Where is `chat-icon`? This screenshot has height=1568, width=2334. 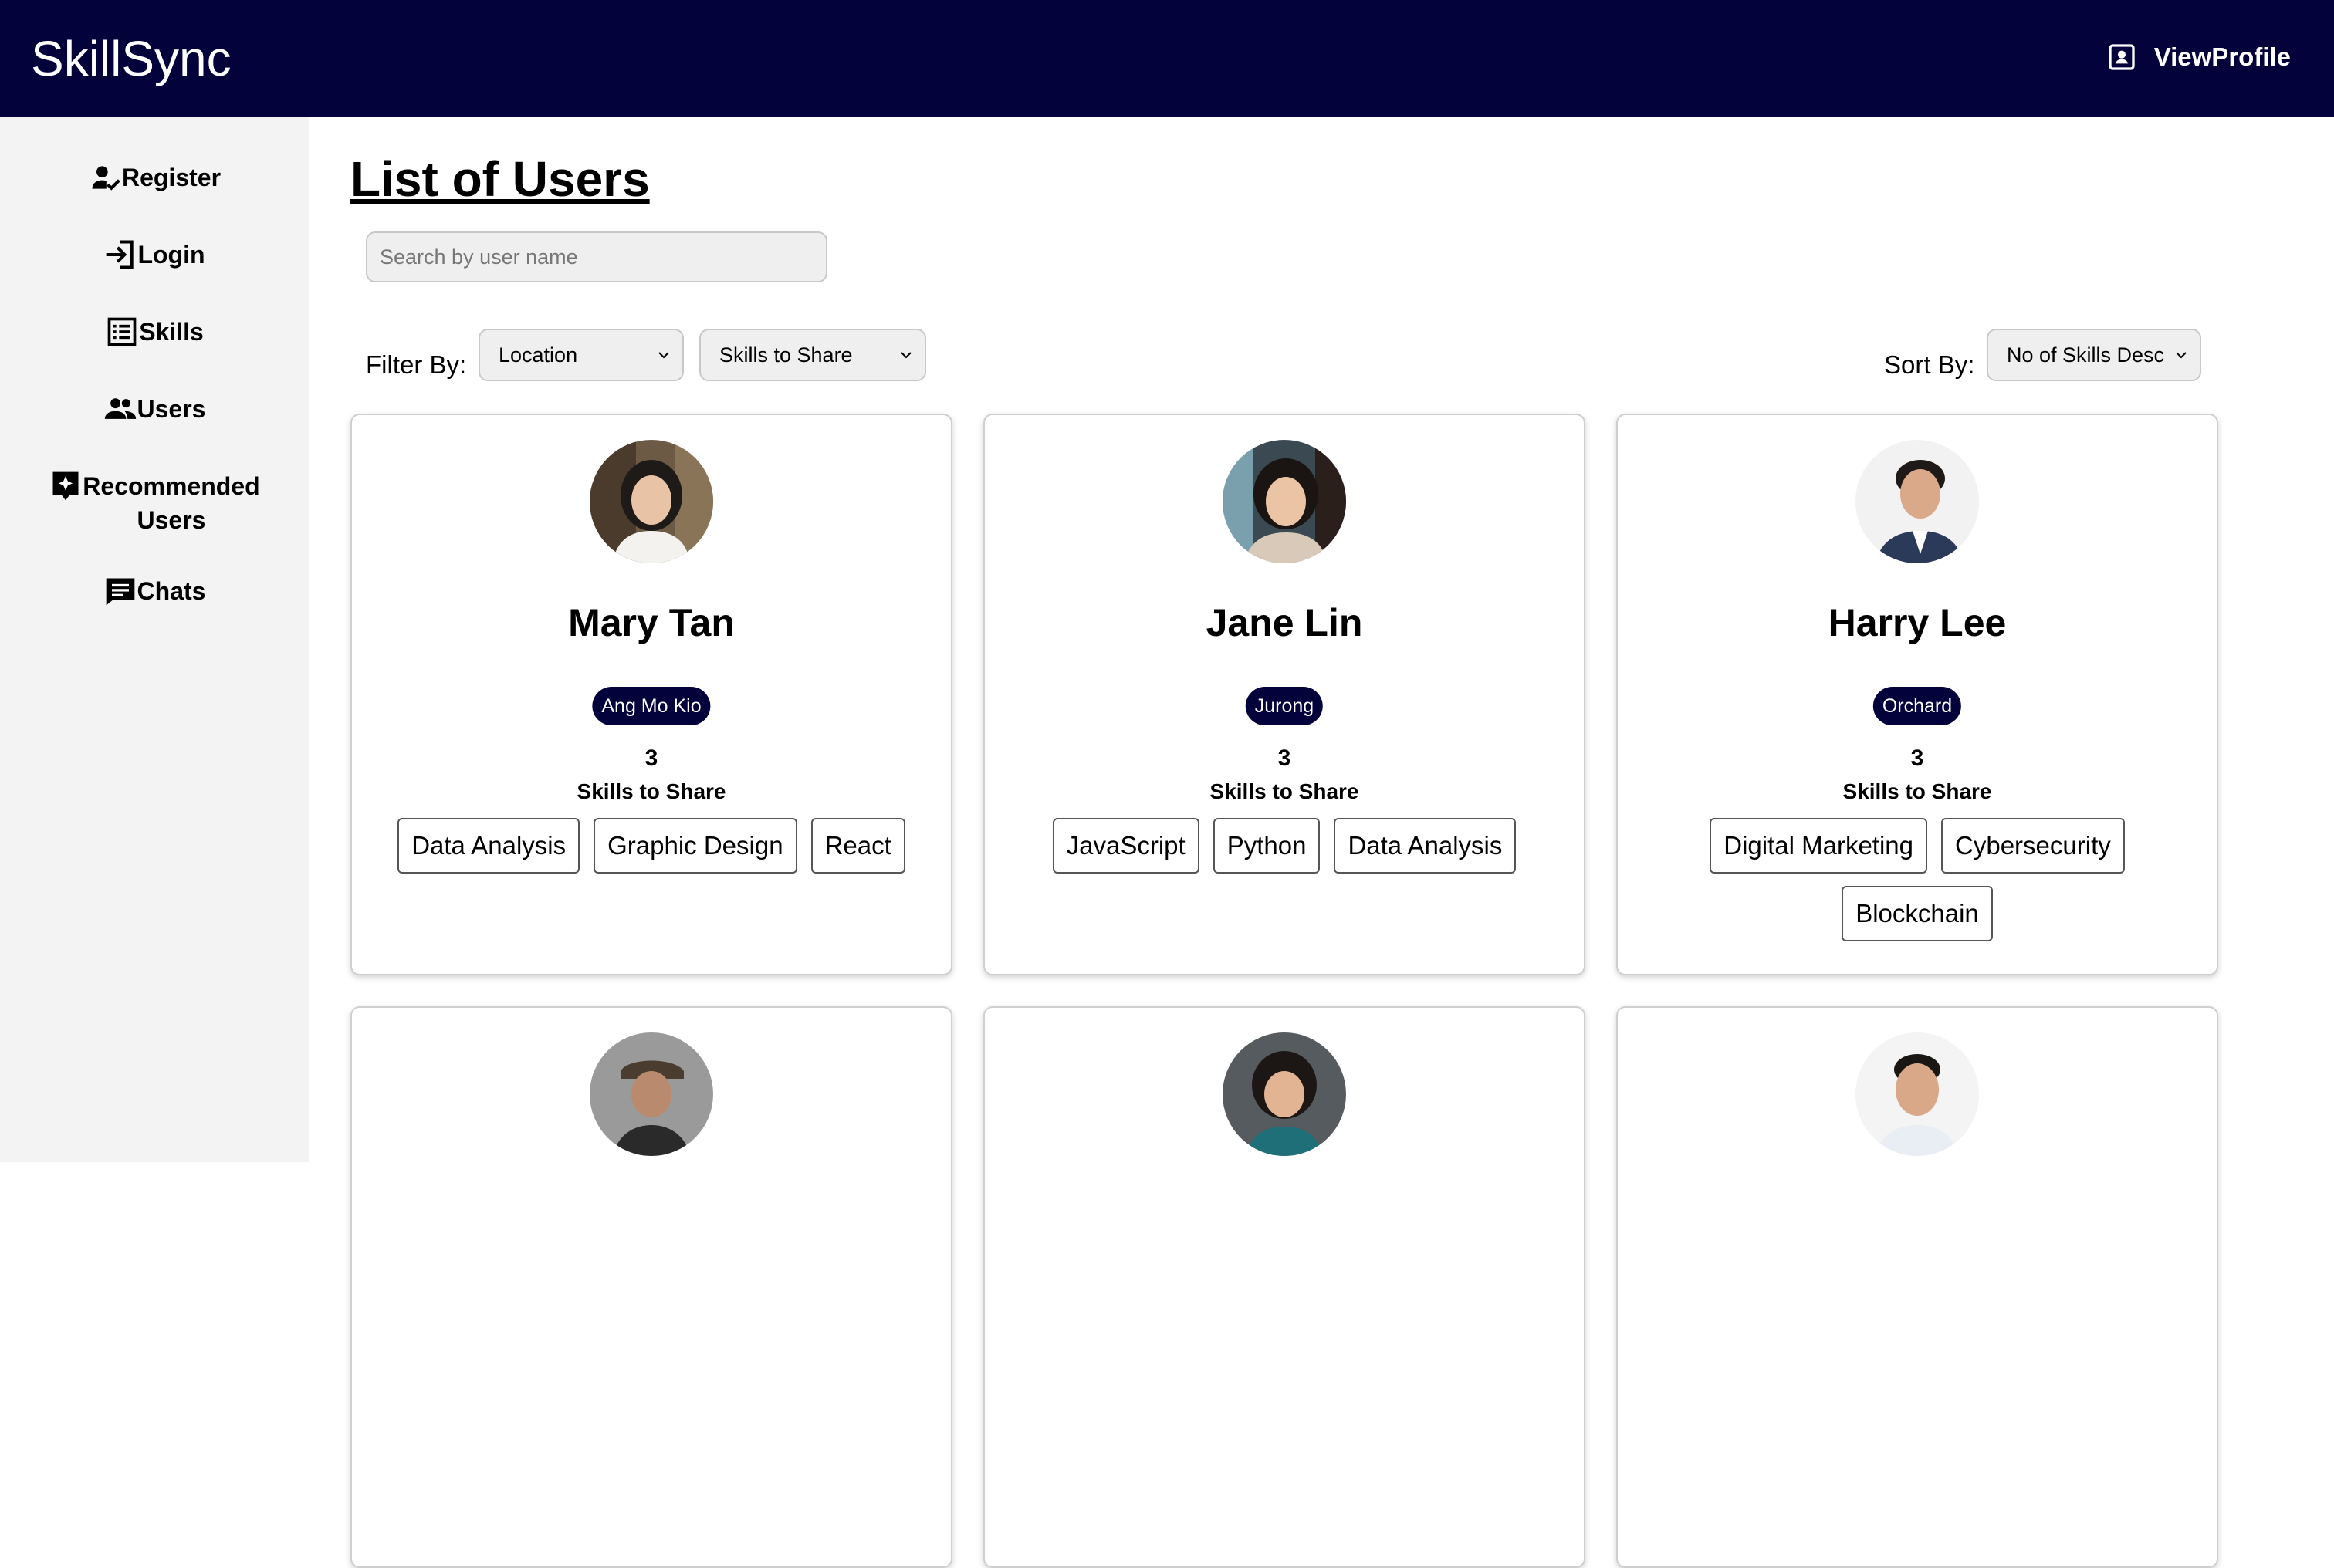
chat-icon is located at coordinates (120, 592).